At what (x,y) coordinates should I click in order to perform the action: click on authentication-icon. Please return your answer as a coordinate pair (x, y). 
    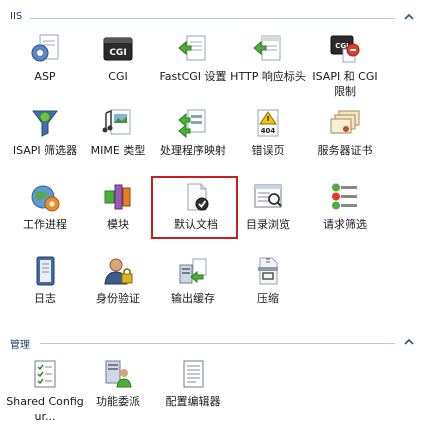
    Looking at the image, I should click on (118, 271).